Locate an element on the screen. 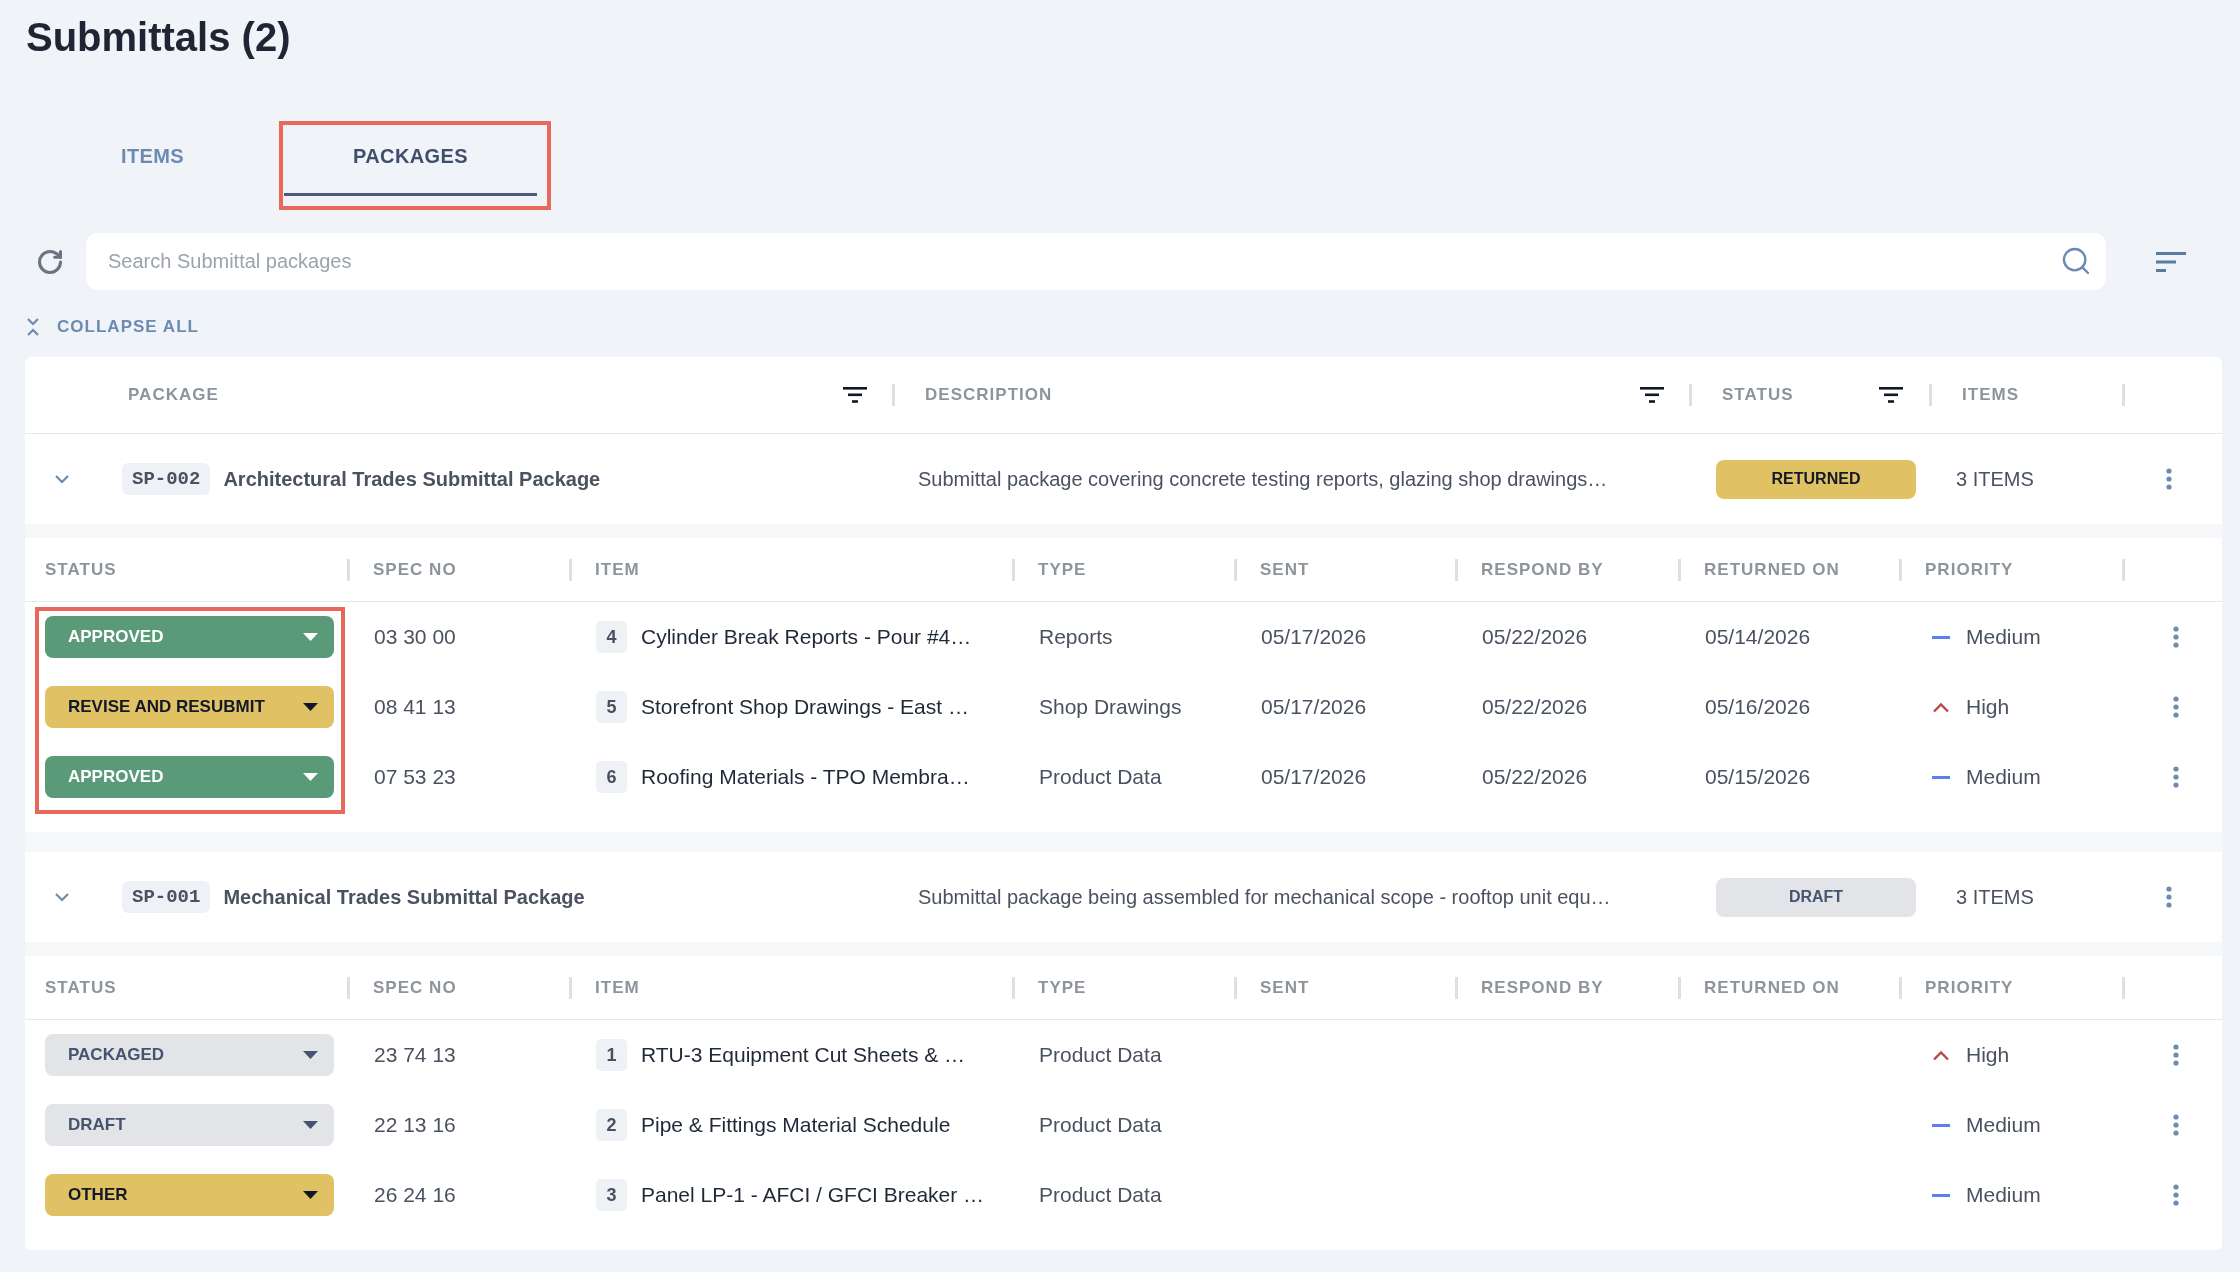  item-type: Shop Drawings is located at coordinates (1110, 707).